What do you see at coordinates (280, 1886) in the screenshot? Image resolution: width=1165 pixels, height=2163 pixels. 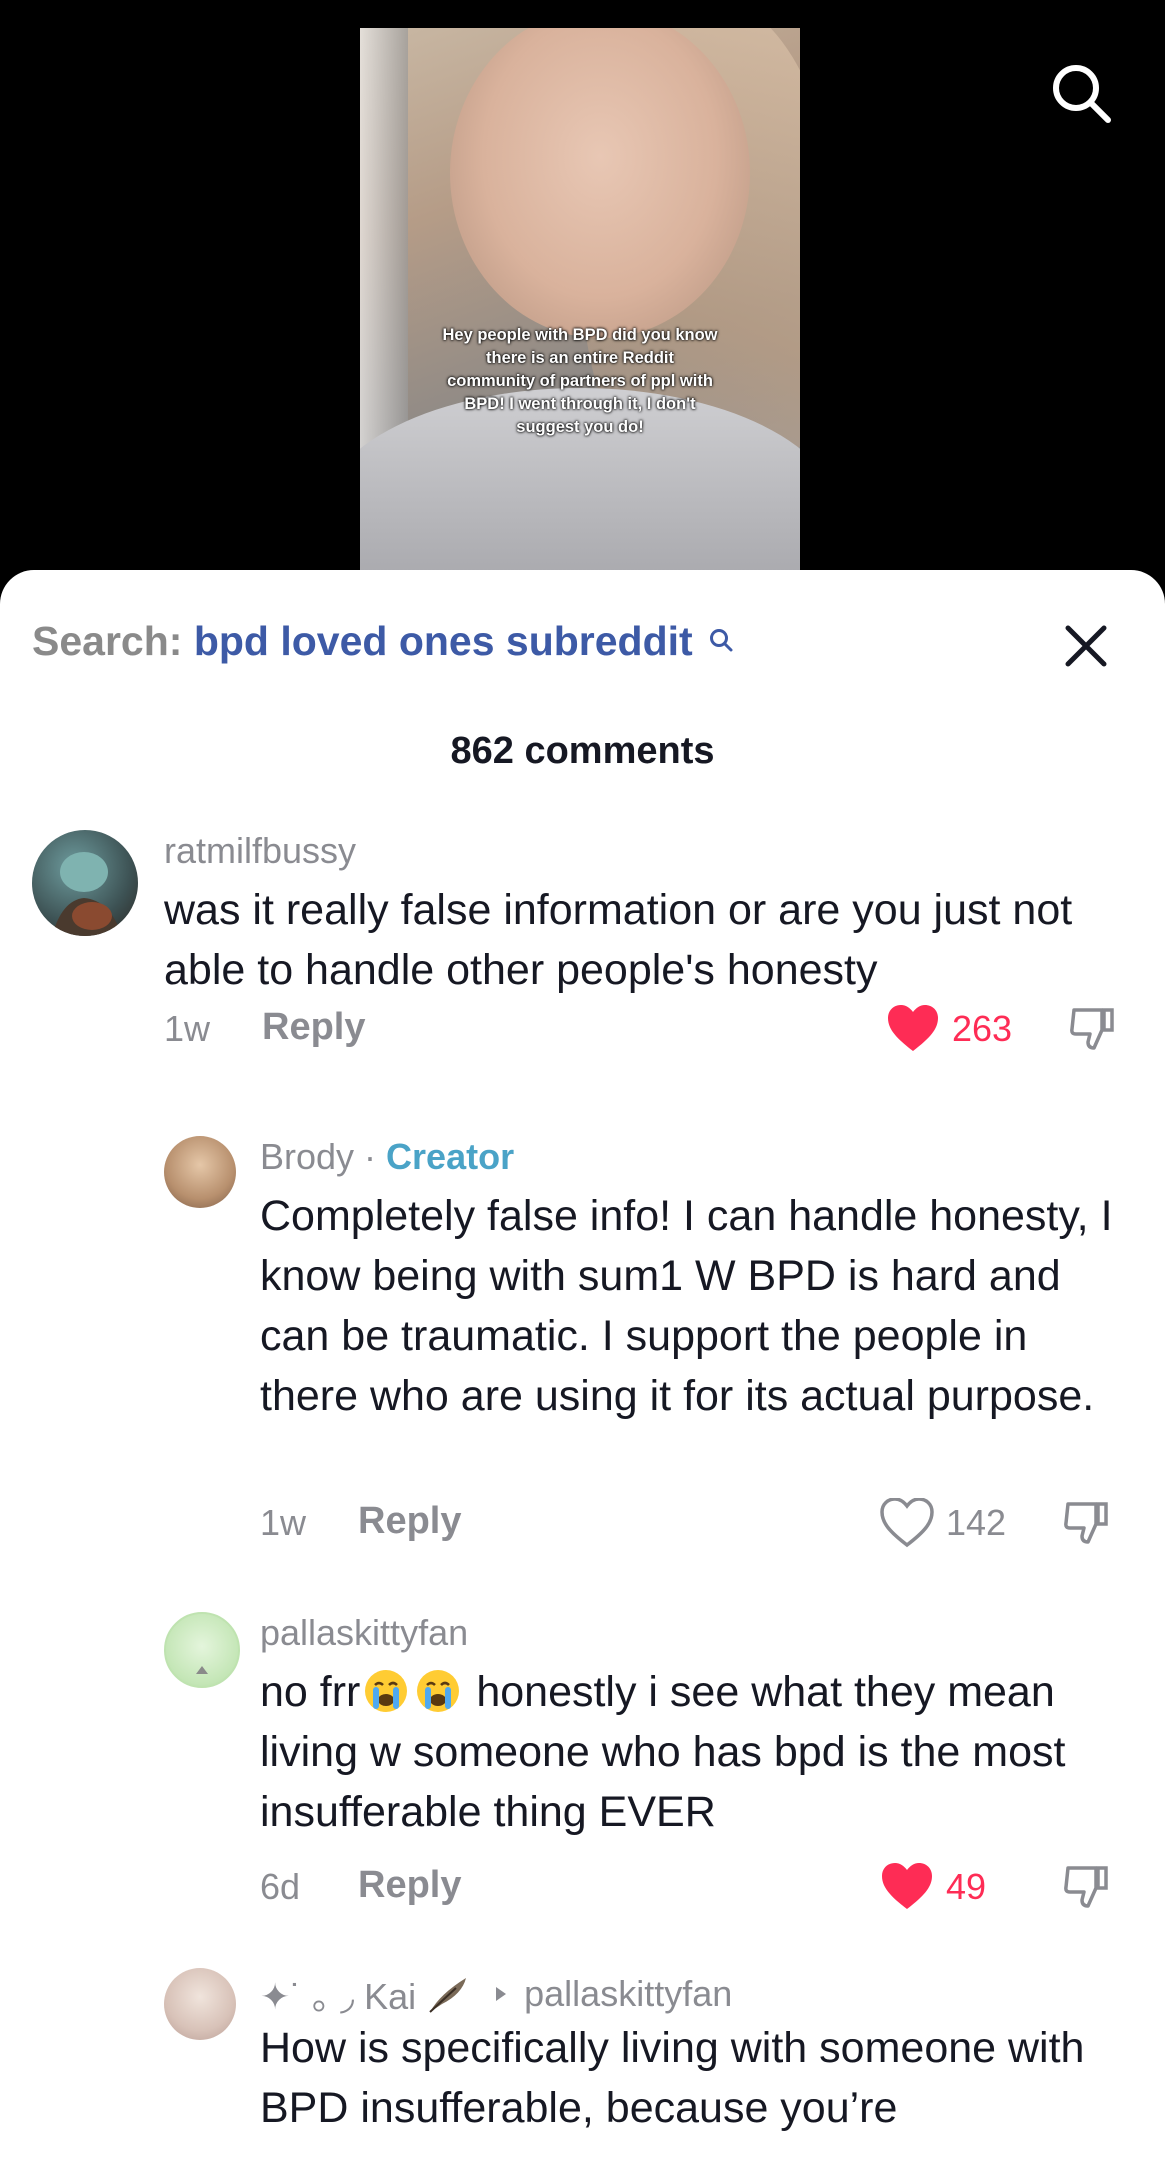 I see `comment-time: 6d` at bounding box center [280, 1886].